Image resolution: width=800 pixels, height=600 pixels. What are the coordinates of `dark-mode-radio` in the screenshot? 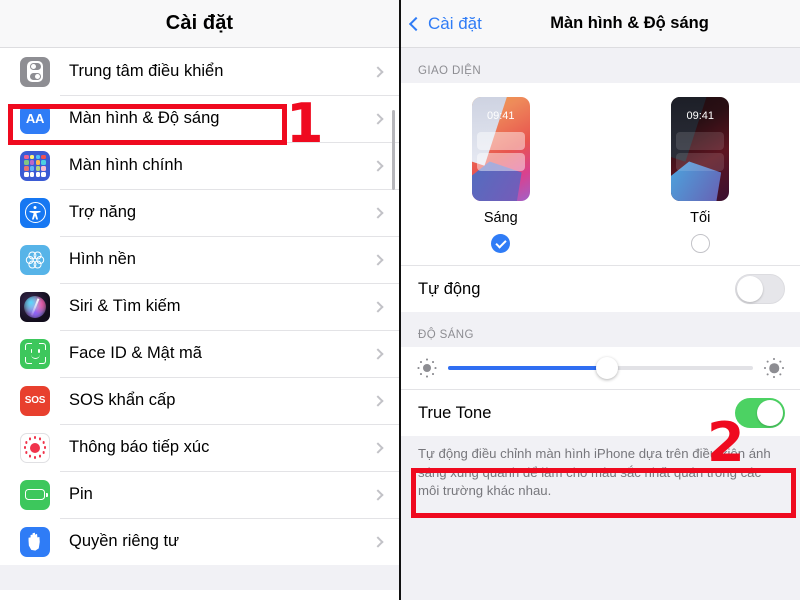 It's located at (700, 243).